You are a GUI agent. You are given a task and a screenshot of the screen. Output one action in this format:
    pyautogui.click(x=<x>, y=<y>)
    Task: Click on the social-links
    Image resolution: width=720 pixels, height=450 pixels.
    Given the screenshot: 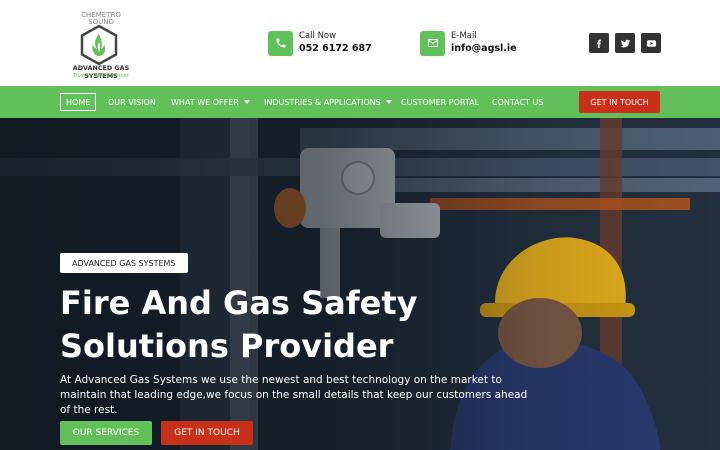 What is the action you would take?
    pyautogui.click(x=625, y=43)
    